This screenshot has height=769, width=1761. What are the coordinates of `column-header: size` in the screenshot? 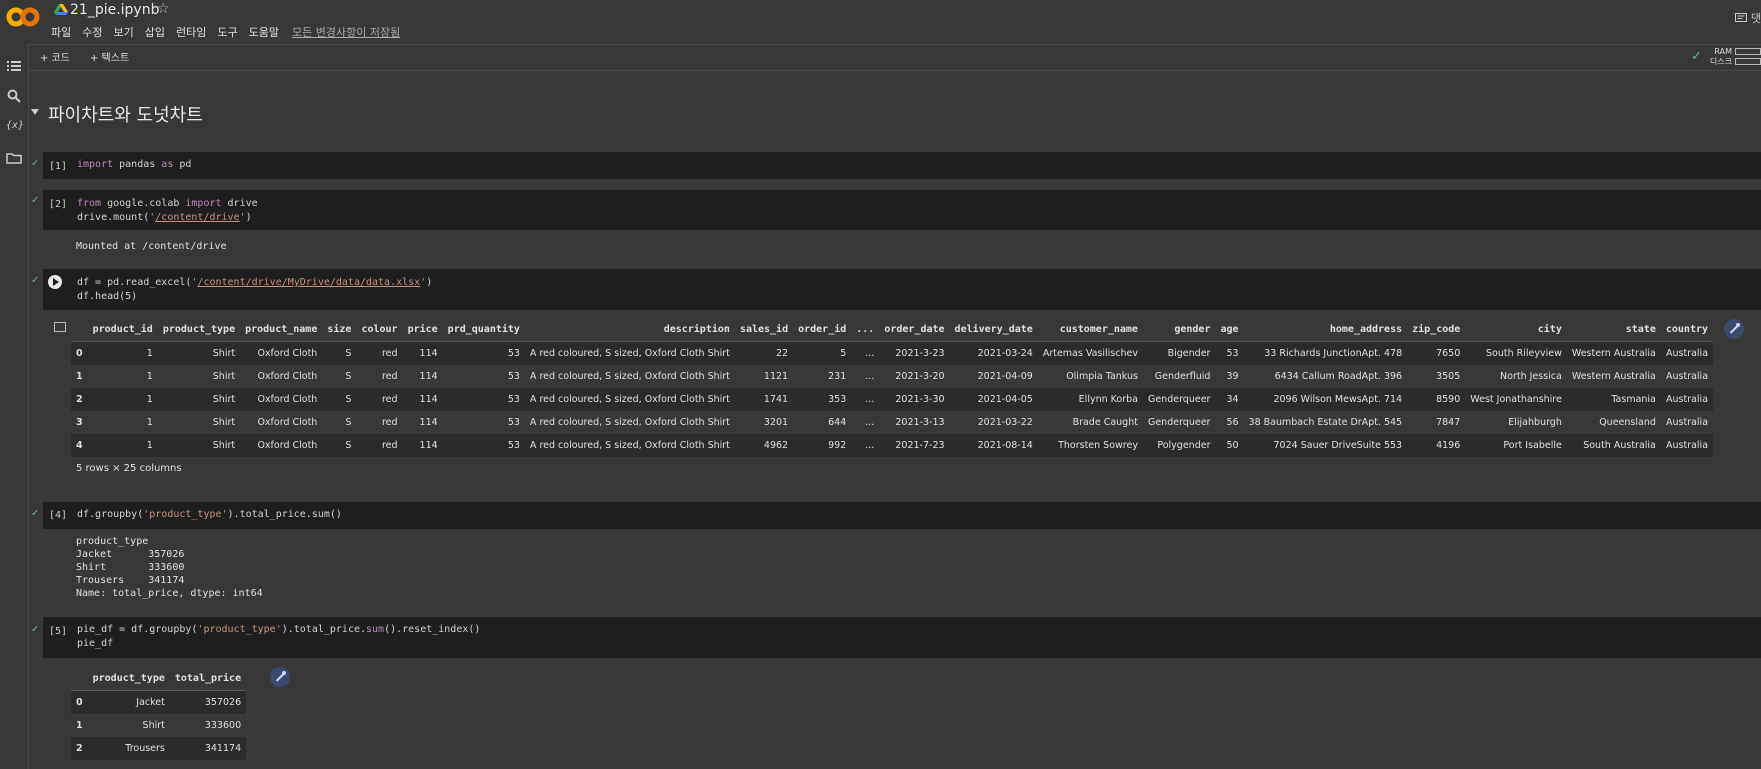 It's located at (339, 330).